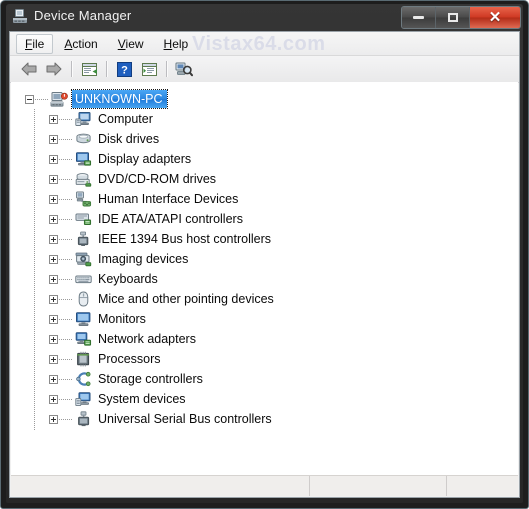  Describe the element at coordinates (150, 379) in the screenshot. I see `tree-node-storage-controllers-label: Storage controllers` at that location.